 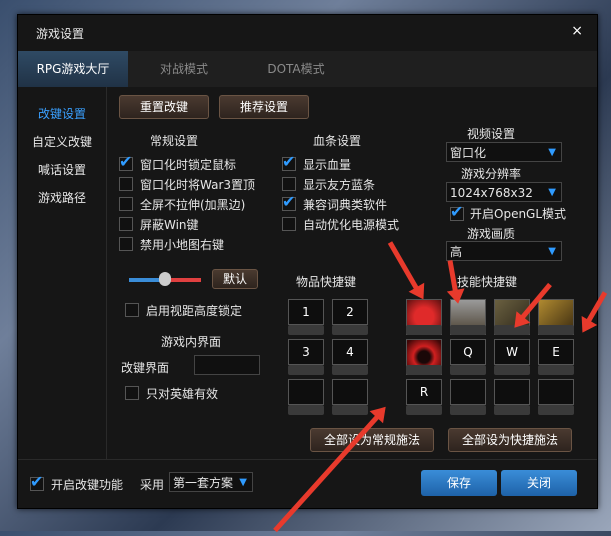 I want to click on video-settings-title: 视频设置, so click(x=491, y=134).